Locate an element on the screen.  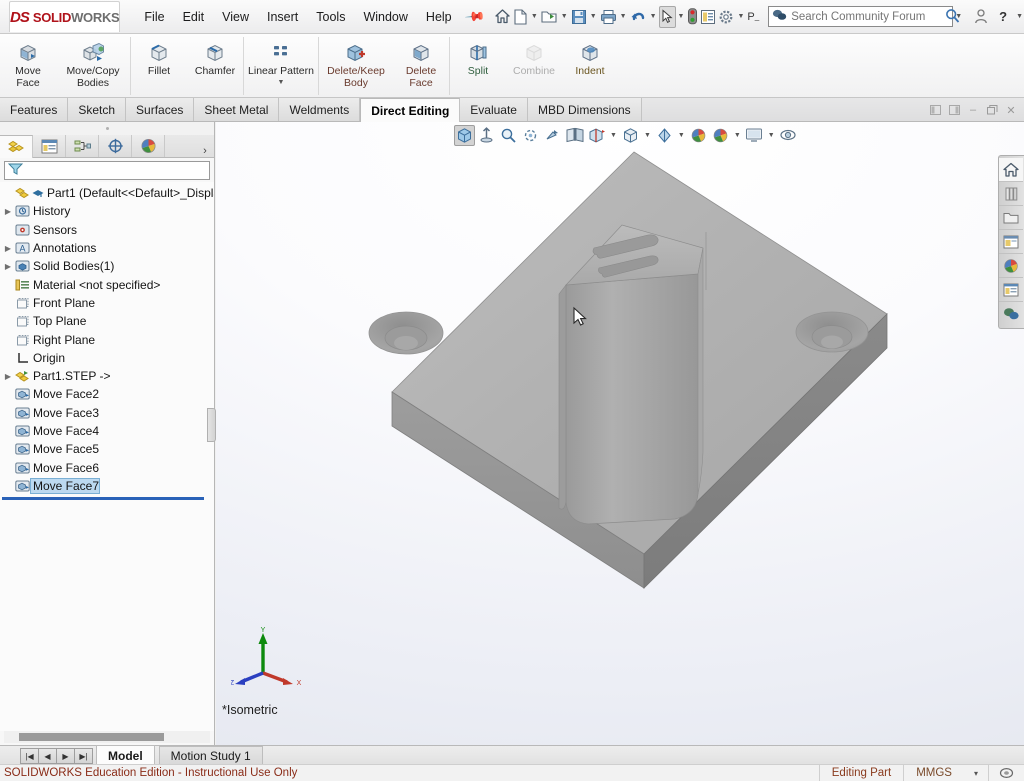
tree-filter-input is located at coordinates (116, 170).